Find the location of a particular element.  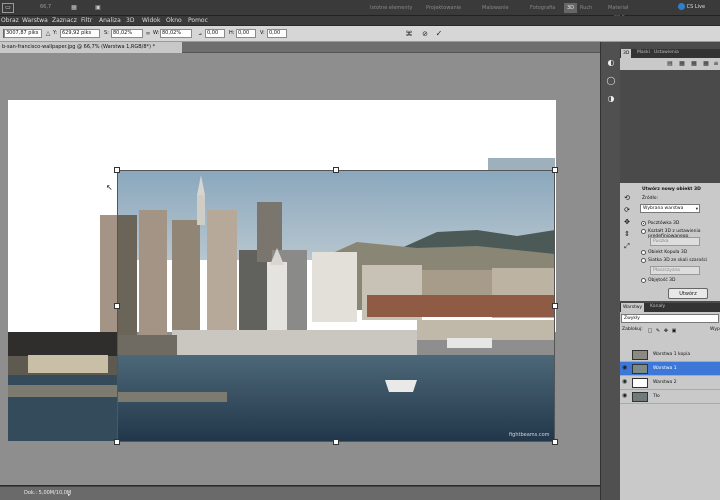

layer-row: ◉ Warstwa 2 is located at coordinates (670, 383).